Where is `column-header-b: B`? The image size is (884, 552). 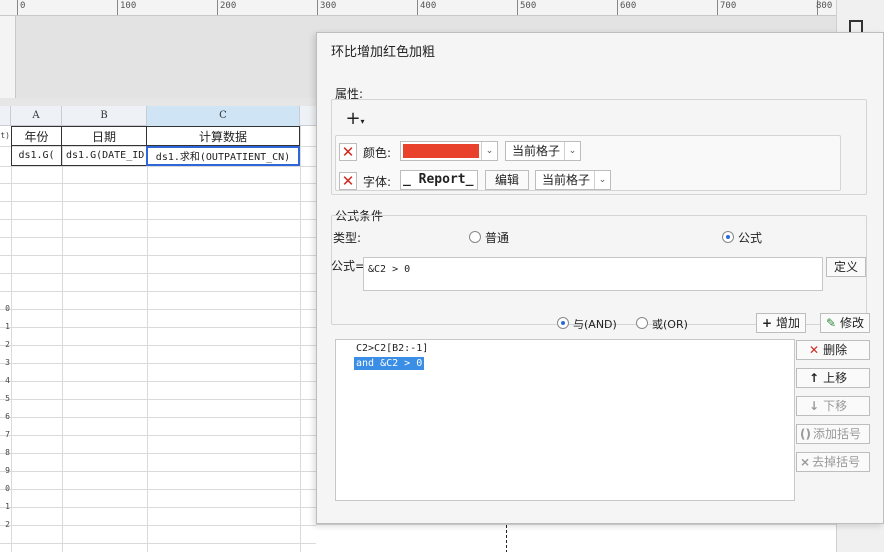 column-header-b: B is located at coordinates (104, 116).